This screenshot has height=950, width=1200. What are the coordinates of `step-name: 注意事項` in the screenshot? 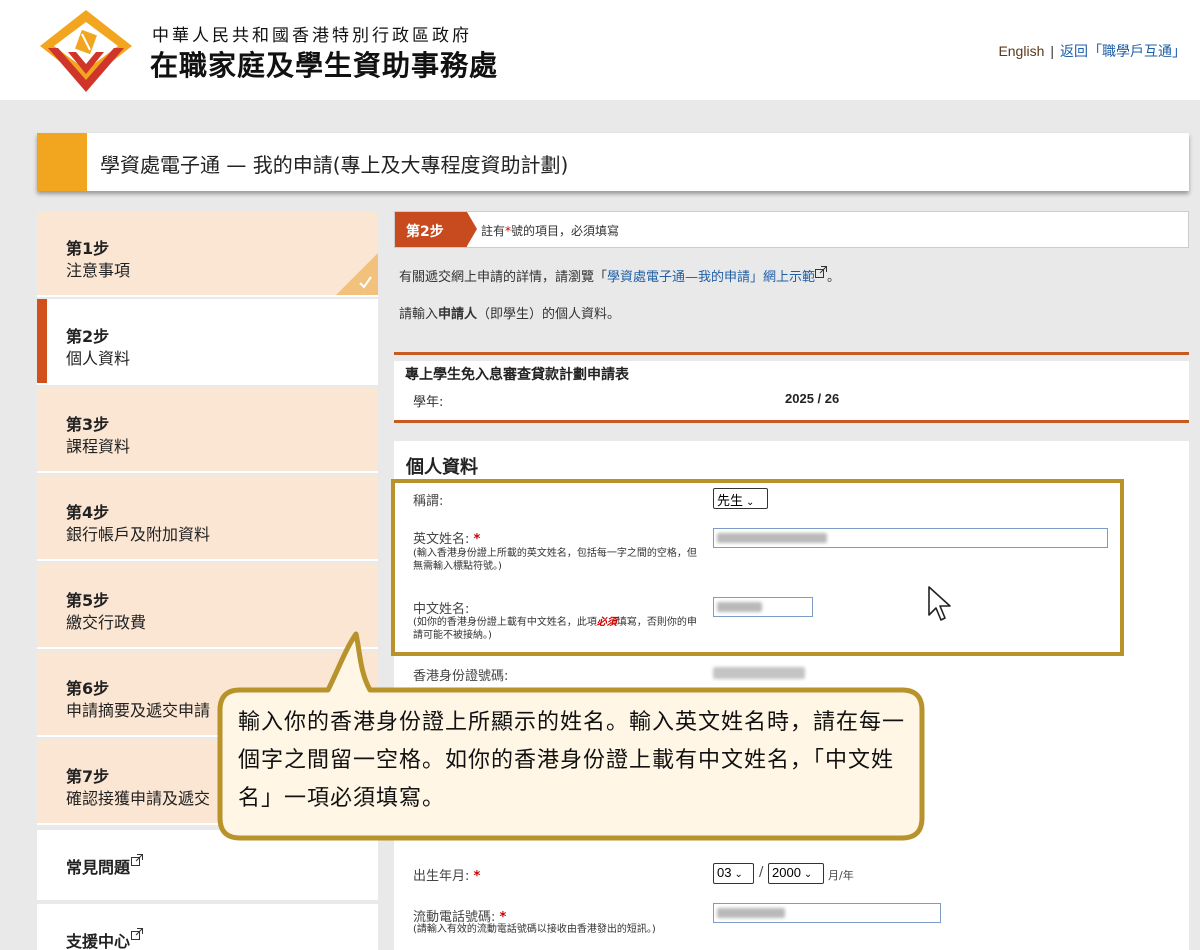 It's located at (98, 270).